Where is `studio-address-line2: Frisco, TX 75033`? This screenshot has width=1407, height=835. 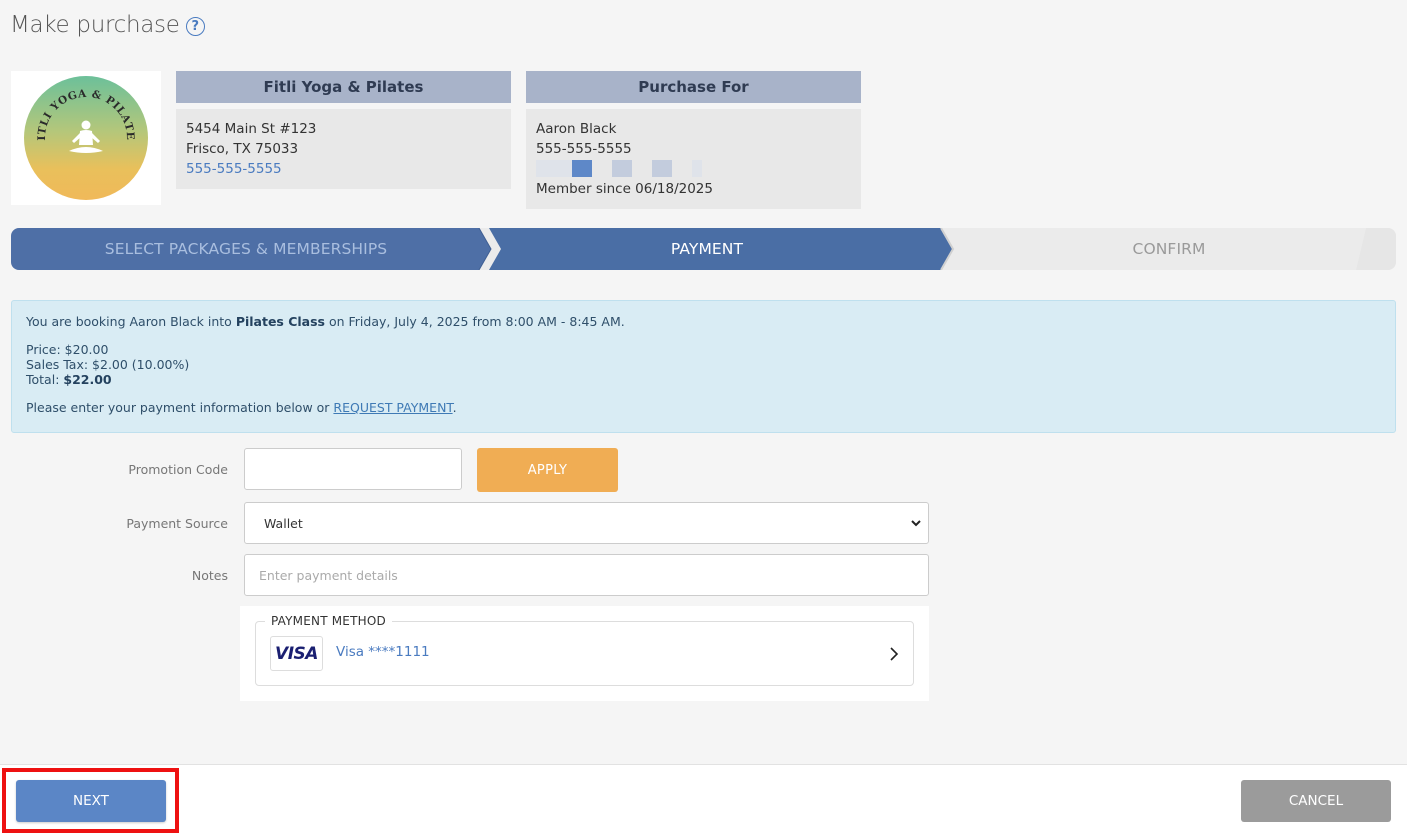
studio-address-line2: Frisco, TX 75033 is located at coordinates (242, 149).